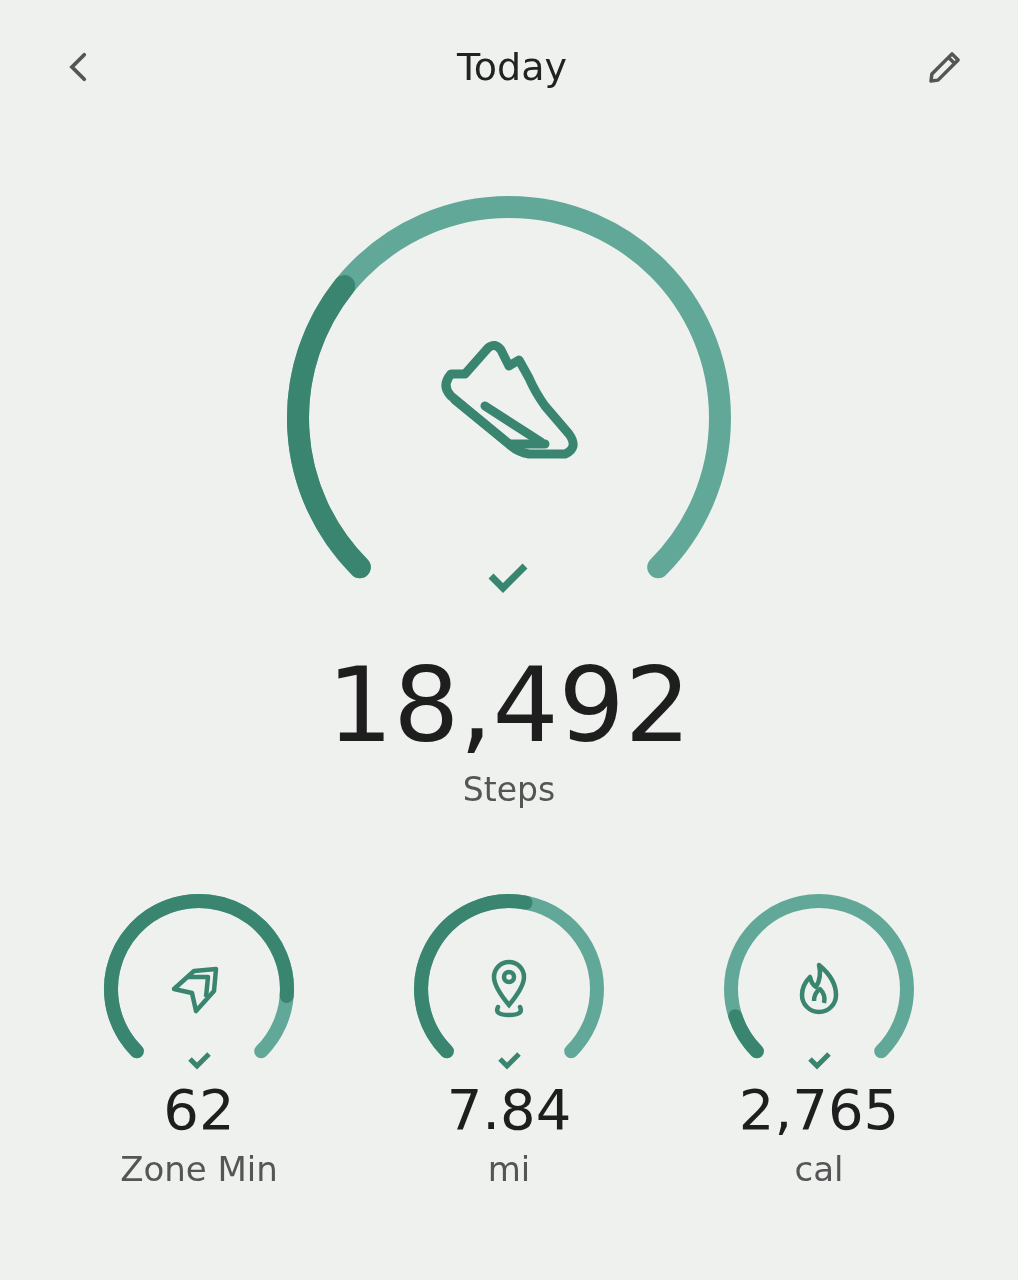  I want to click on metric-value: 2,765, so click(819, 1110).